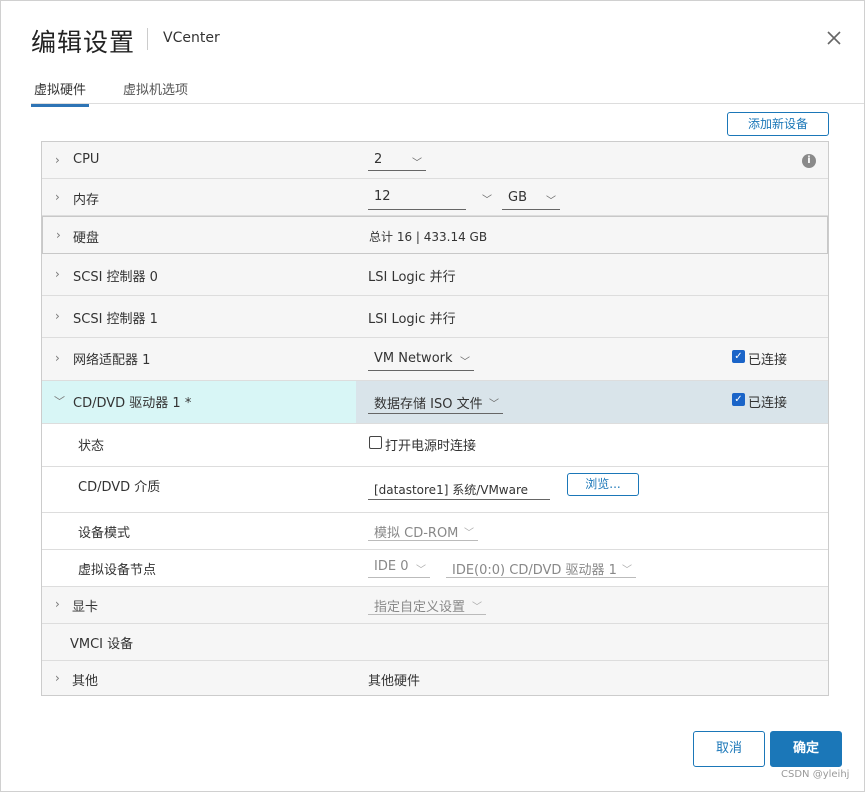 This screenshot has height=792, width=865. Describe the element at coordinates (391, 566) in the screenshot. I see `device-node-bus-value: IDE 0` at that location.